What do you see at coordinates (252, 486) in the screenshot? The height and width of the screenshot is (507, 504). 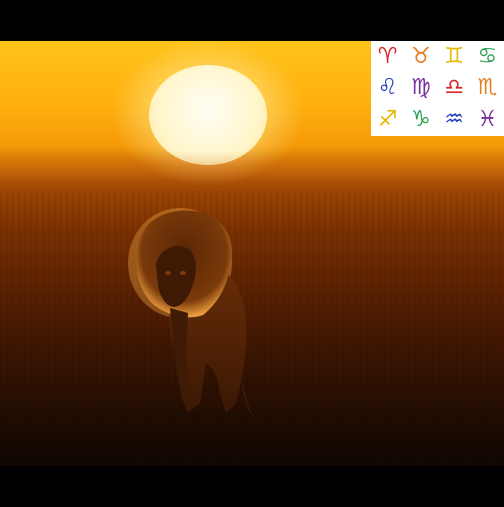 I see `bottom-letterbox-bar` at bounding box center [252, 486].